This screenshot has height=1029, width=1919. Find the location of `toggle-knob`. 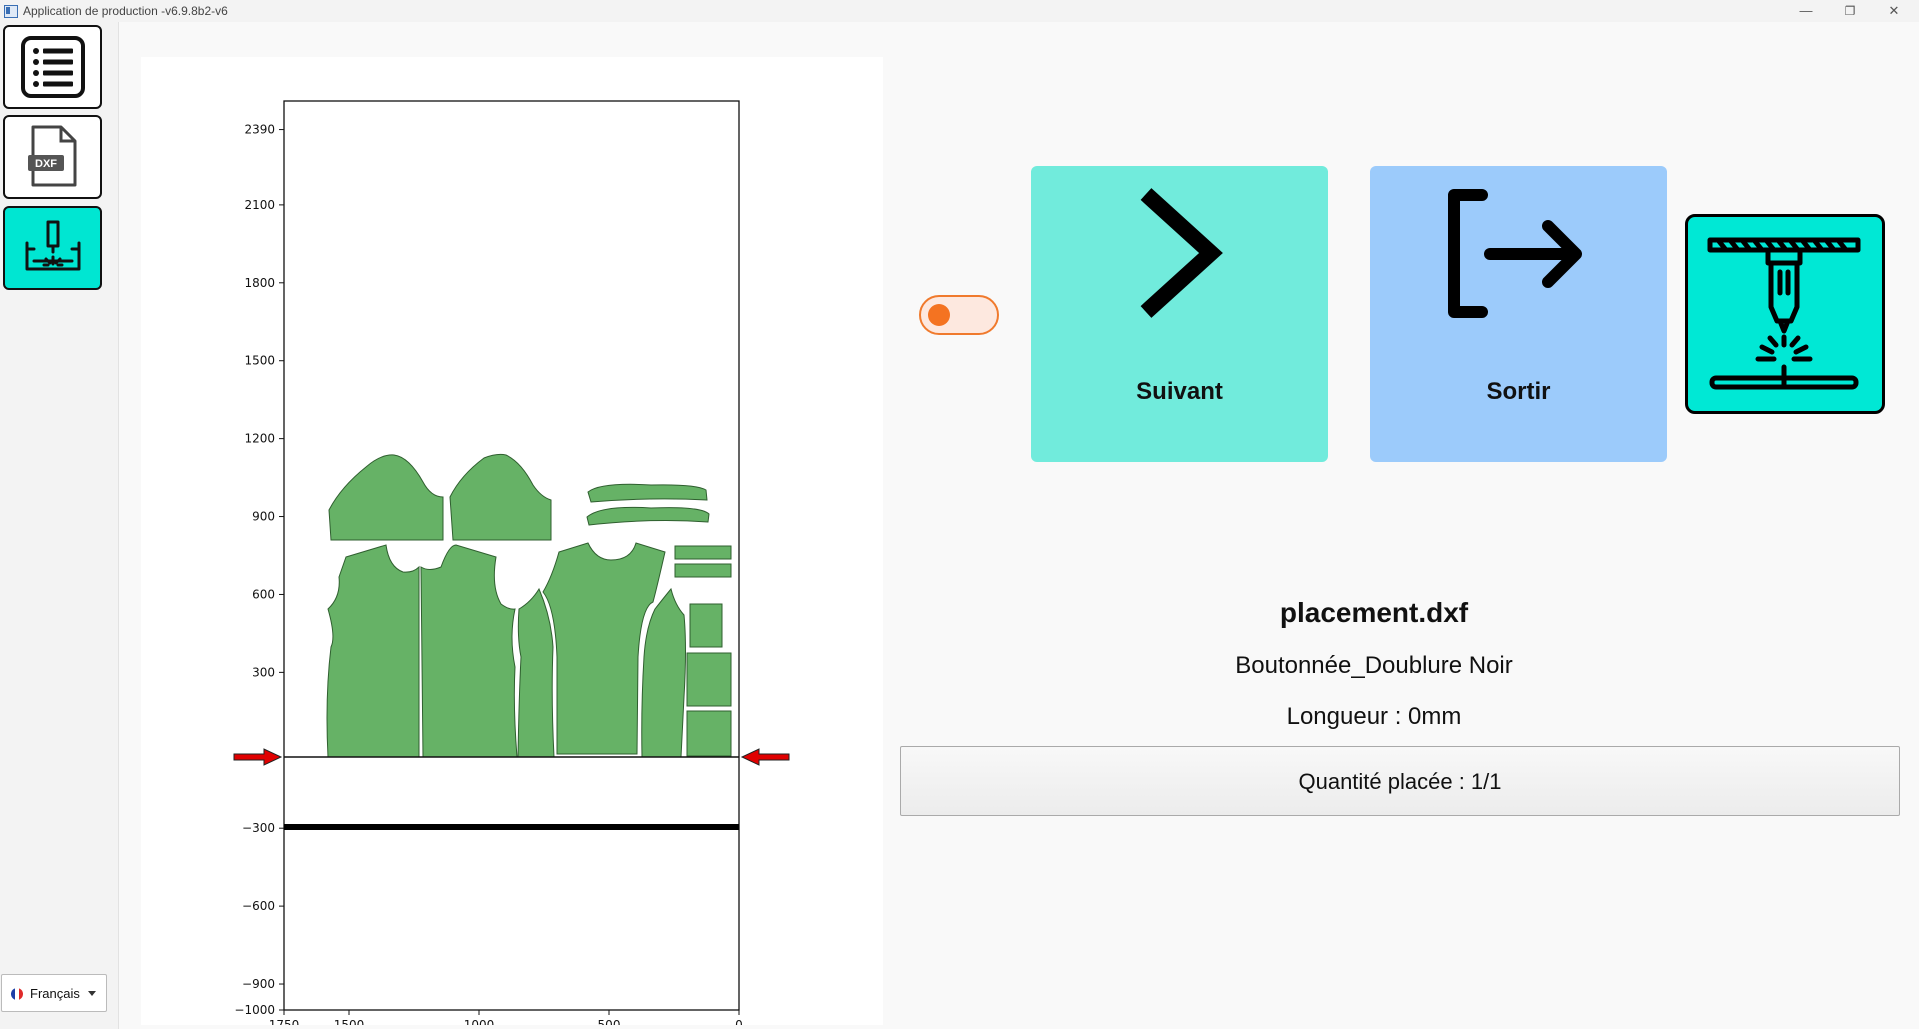

toggle-knob is located at coordinates (939, 315).